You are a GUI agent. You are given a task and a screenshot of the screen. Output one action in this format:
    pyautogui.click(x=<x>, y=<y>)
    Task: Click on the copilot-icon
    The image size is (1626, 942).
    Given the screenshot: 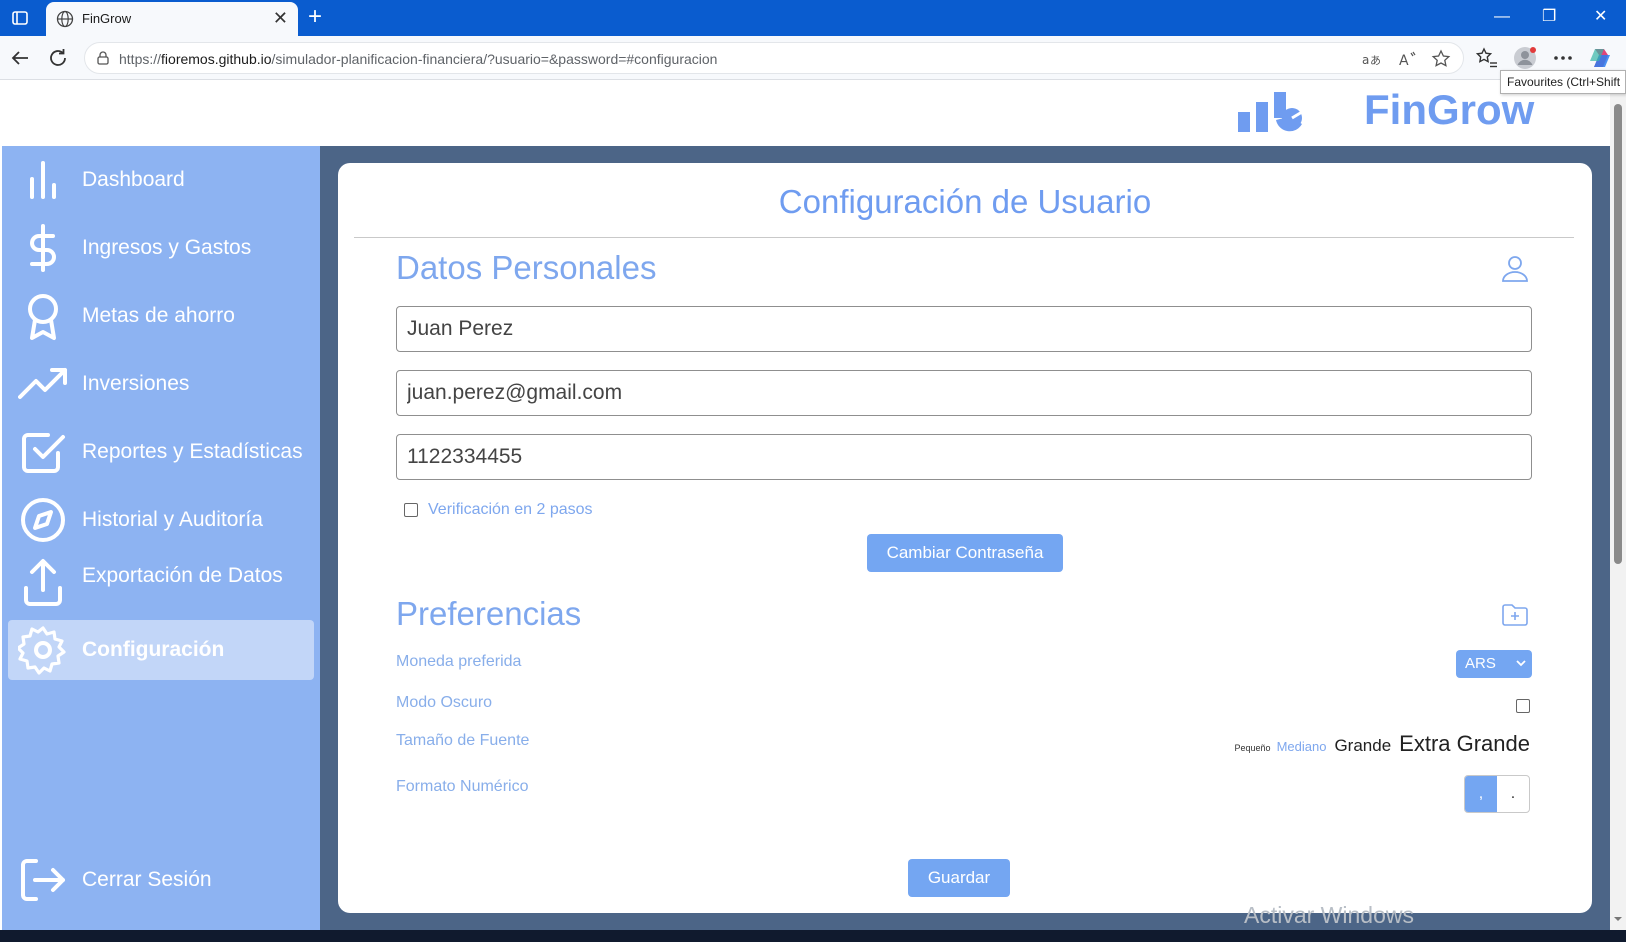 What is the action you would take?
    pyautogui.click(x=1601, y=58)
    